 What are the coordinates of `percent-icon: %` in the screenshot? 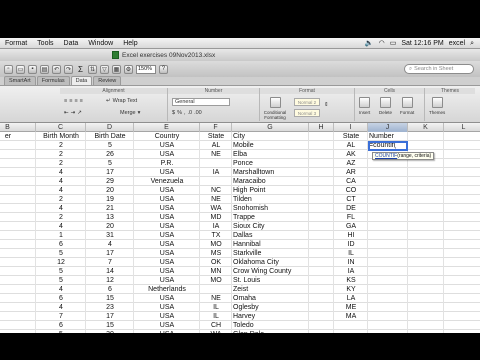 It's located at (179, 113).